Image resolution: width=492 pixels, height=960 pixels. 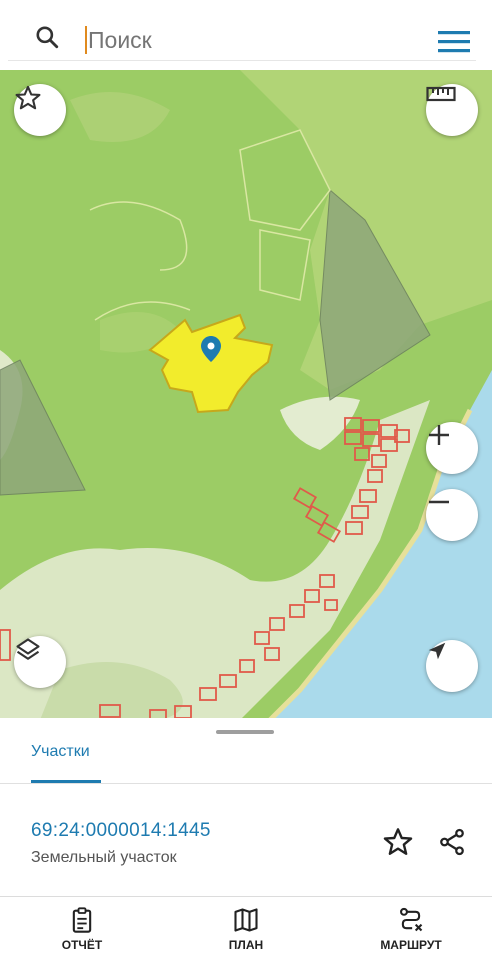 What do you see at coordinates (211, 346) in the screenshot?
I see `pin-dot` at bounding box center [211, 346].